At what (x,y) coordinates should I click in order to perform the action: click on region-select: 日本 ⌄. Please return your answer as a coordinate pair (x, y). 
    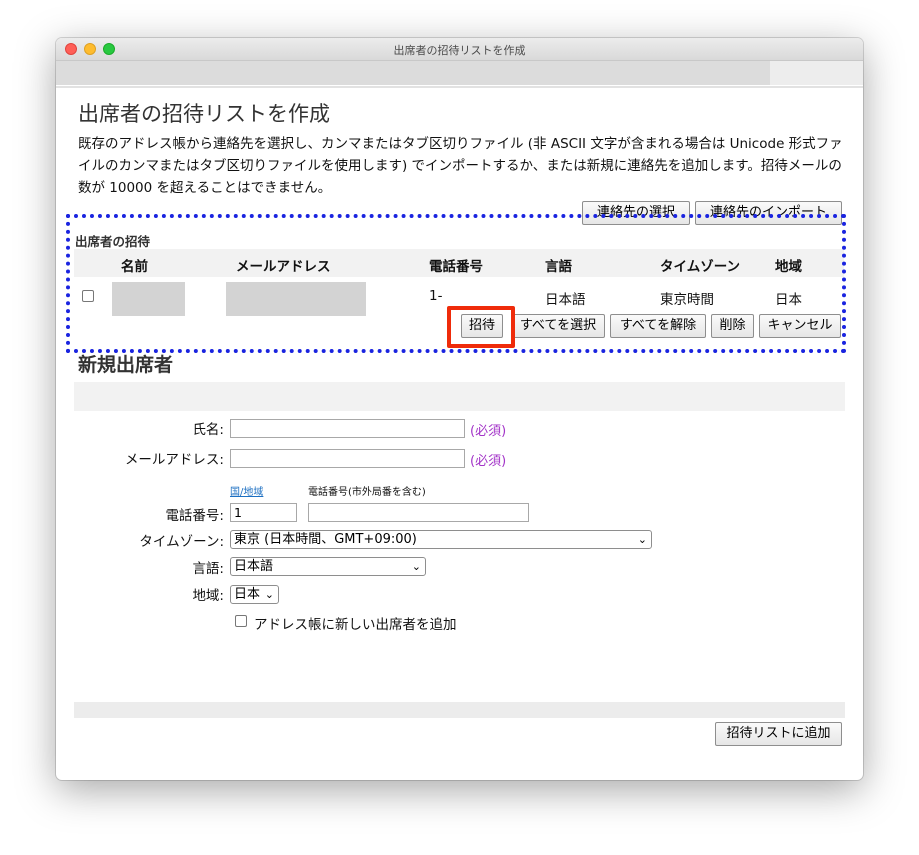
    Looking at the image, I should click on (254, 594).